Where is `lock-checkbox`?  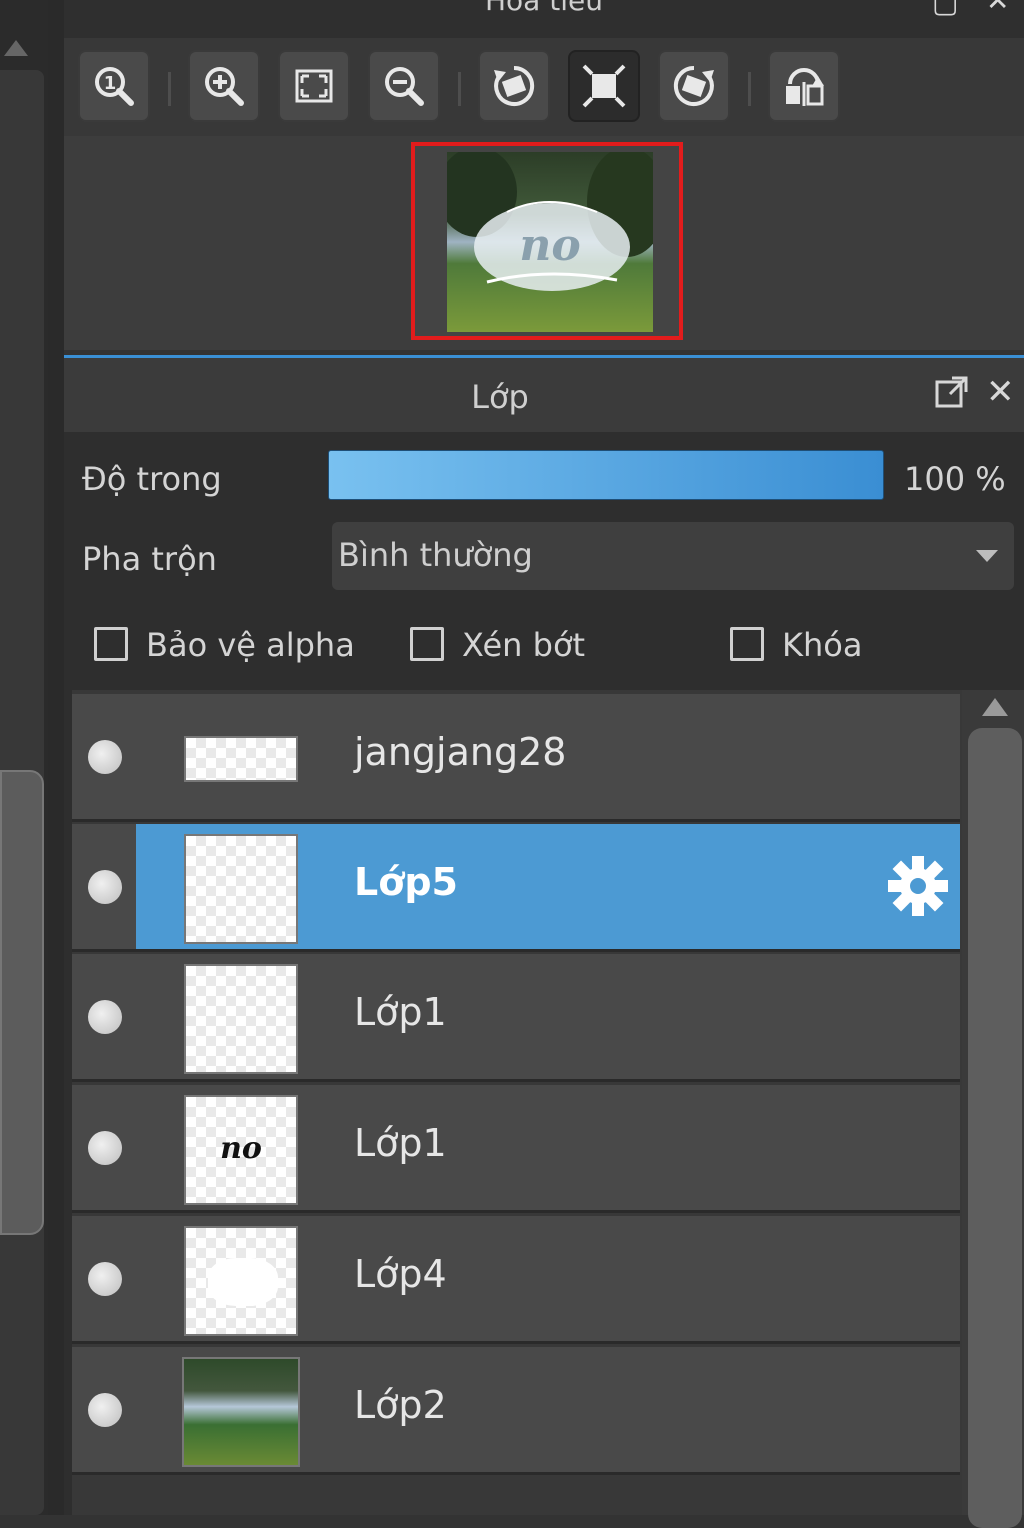 lock-checkbox is located at coordinates (747, 644).